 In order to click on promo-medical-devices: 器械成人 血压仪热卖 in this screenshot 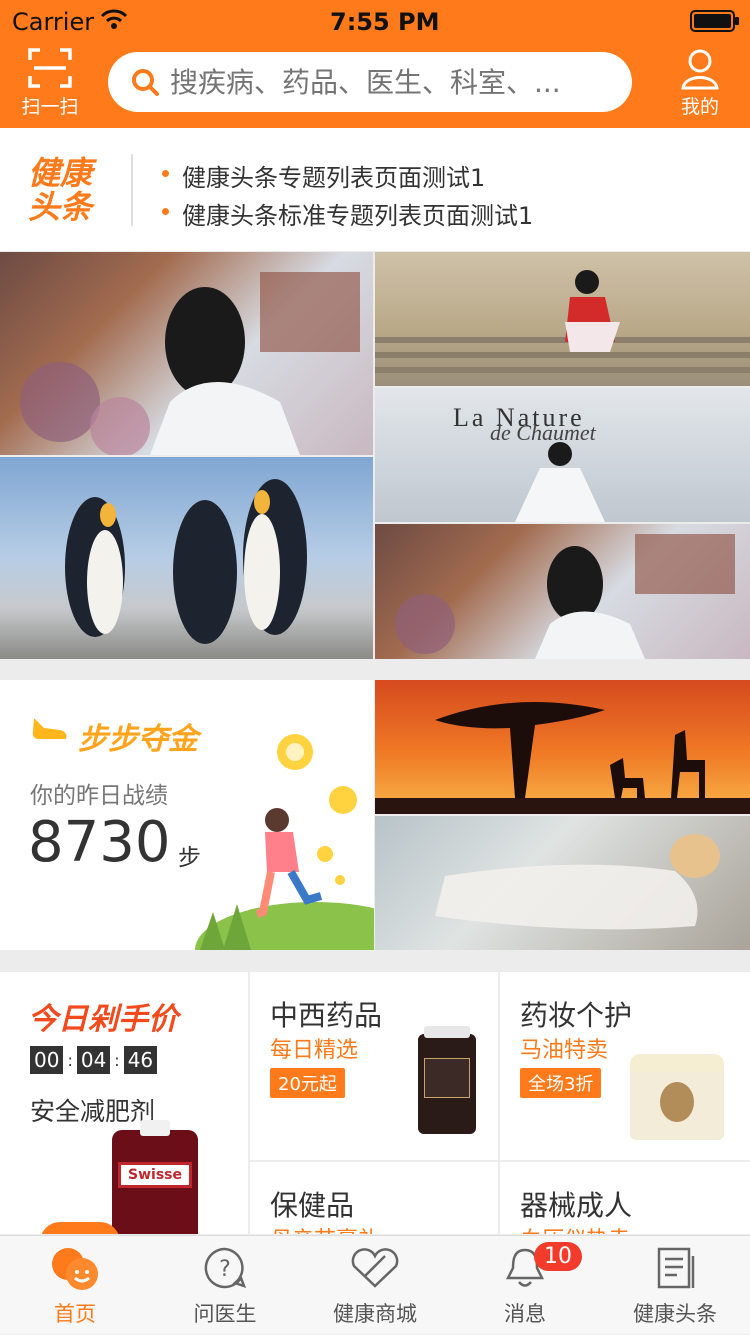, I will do `click(625, 1198)`.